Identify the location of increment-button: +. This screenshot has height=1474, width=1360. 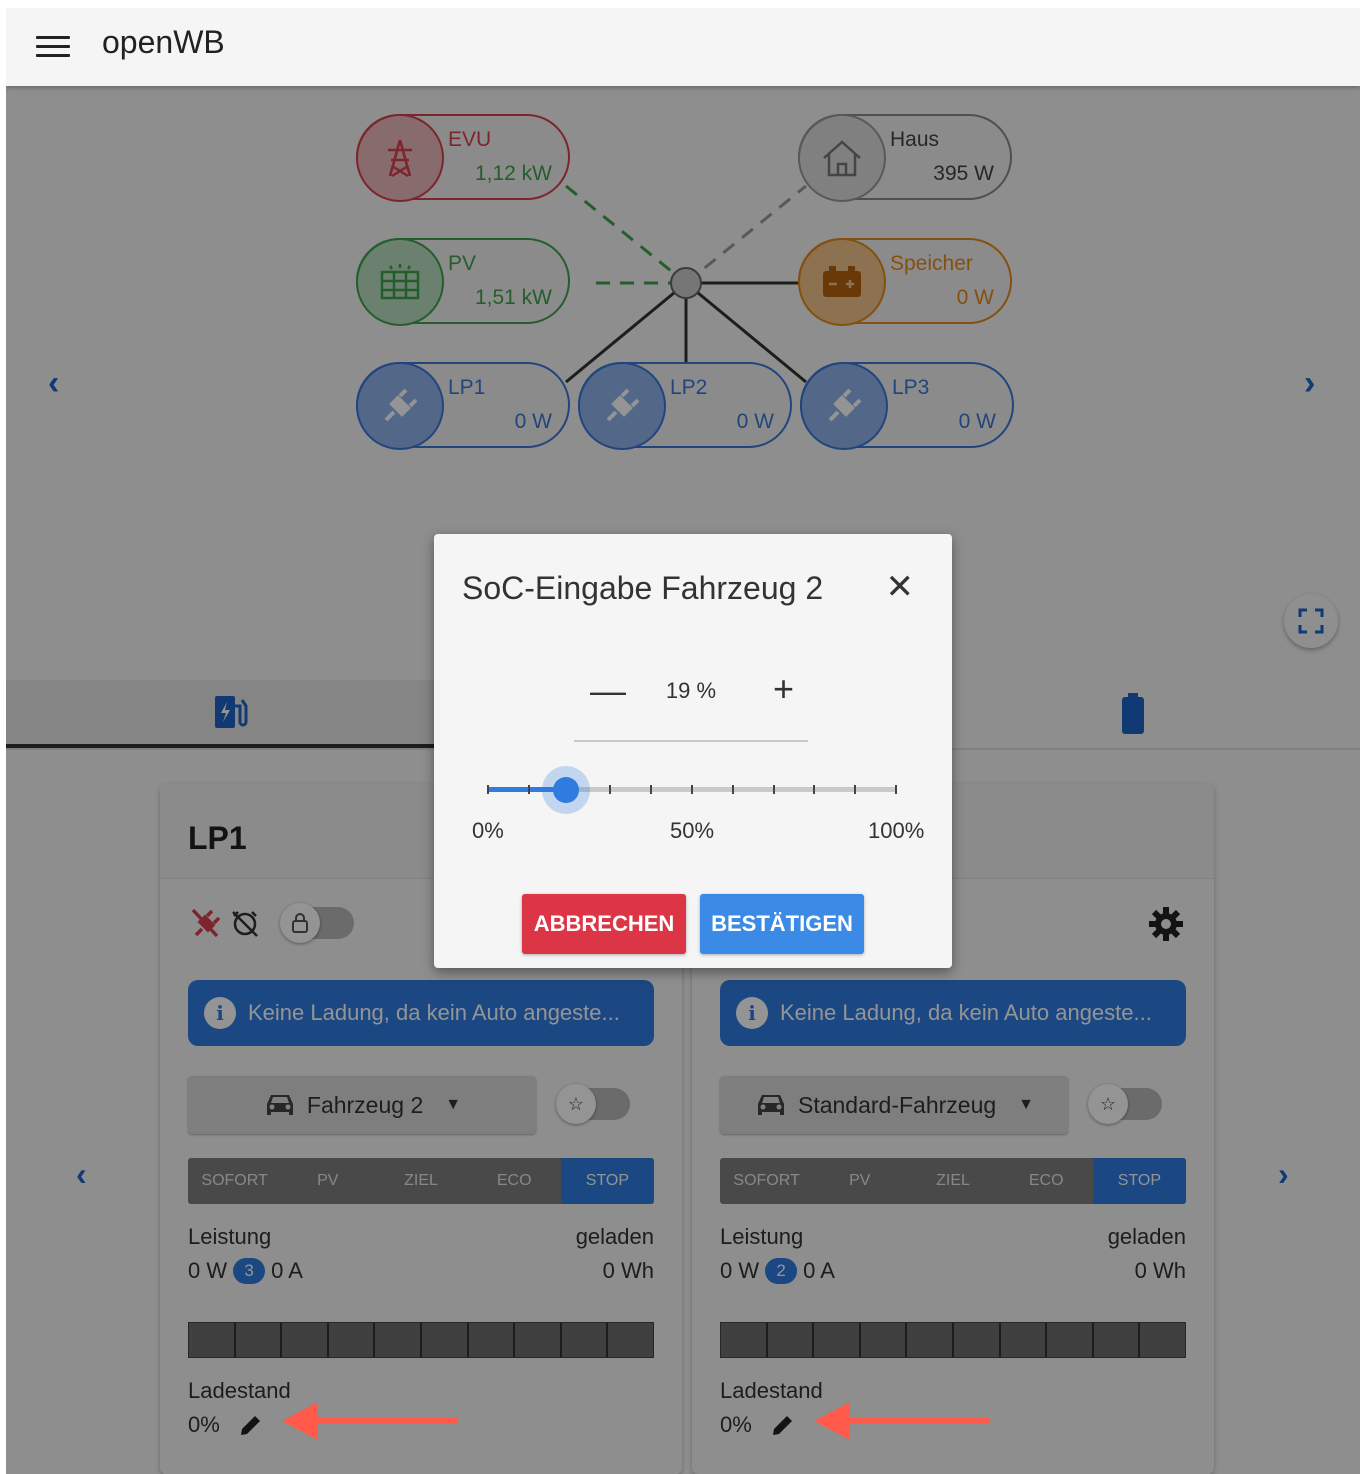
(783, 689).